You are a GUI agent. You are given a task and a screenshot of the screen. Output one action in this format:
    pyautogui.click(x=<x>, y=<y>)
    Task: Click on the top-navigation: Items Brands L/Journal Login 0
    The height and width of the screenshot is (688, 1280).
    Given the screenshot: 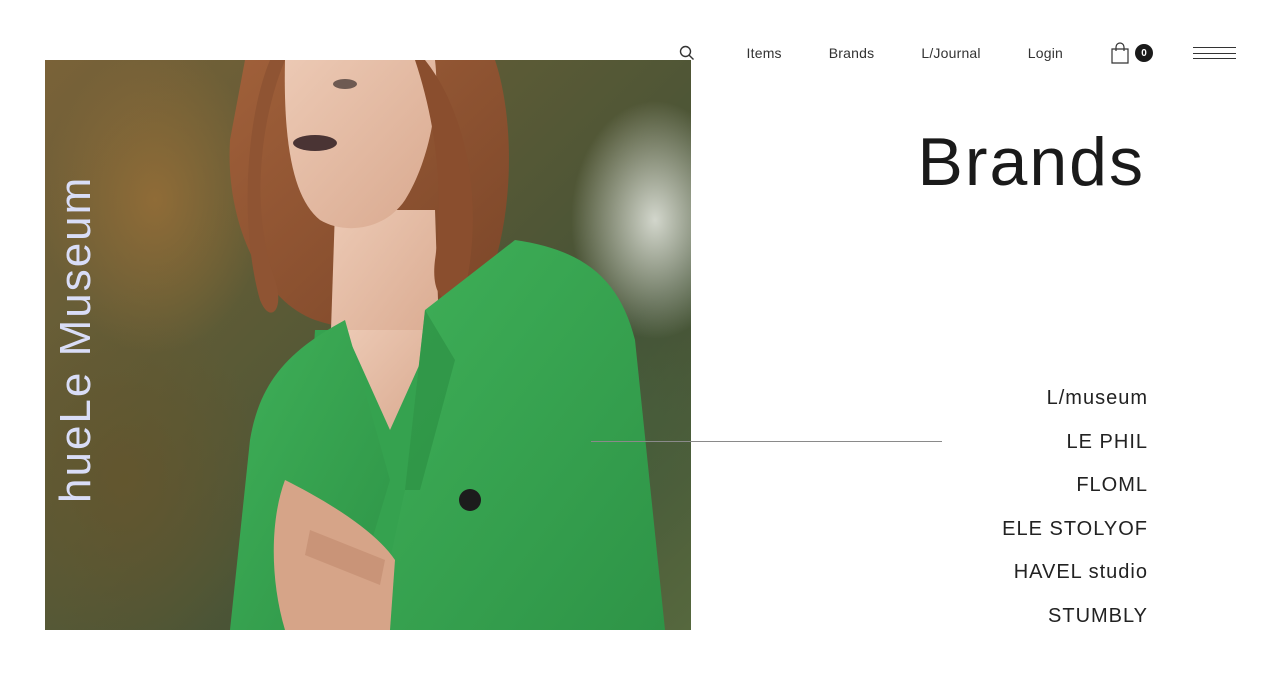 What is the action you would take?
    pyautogui.click(x=957, y=53)
    